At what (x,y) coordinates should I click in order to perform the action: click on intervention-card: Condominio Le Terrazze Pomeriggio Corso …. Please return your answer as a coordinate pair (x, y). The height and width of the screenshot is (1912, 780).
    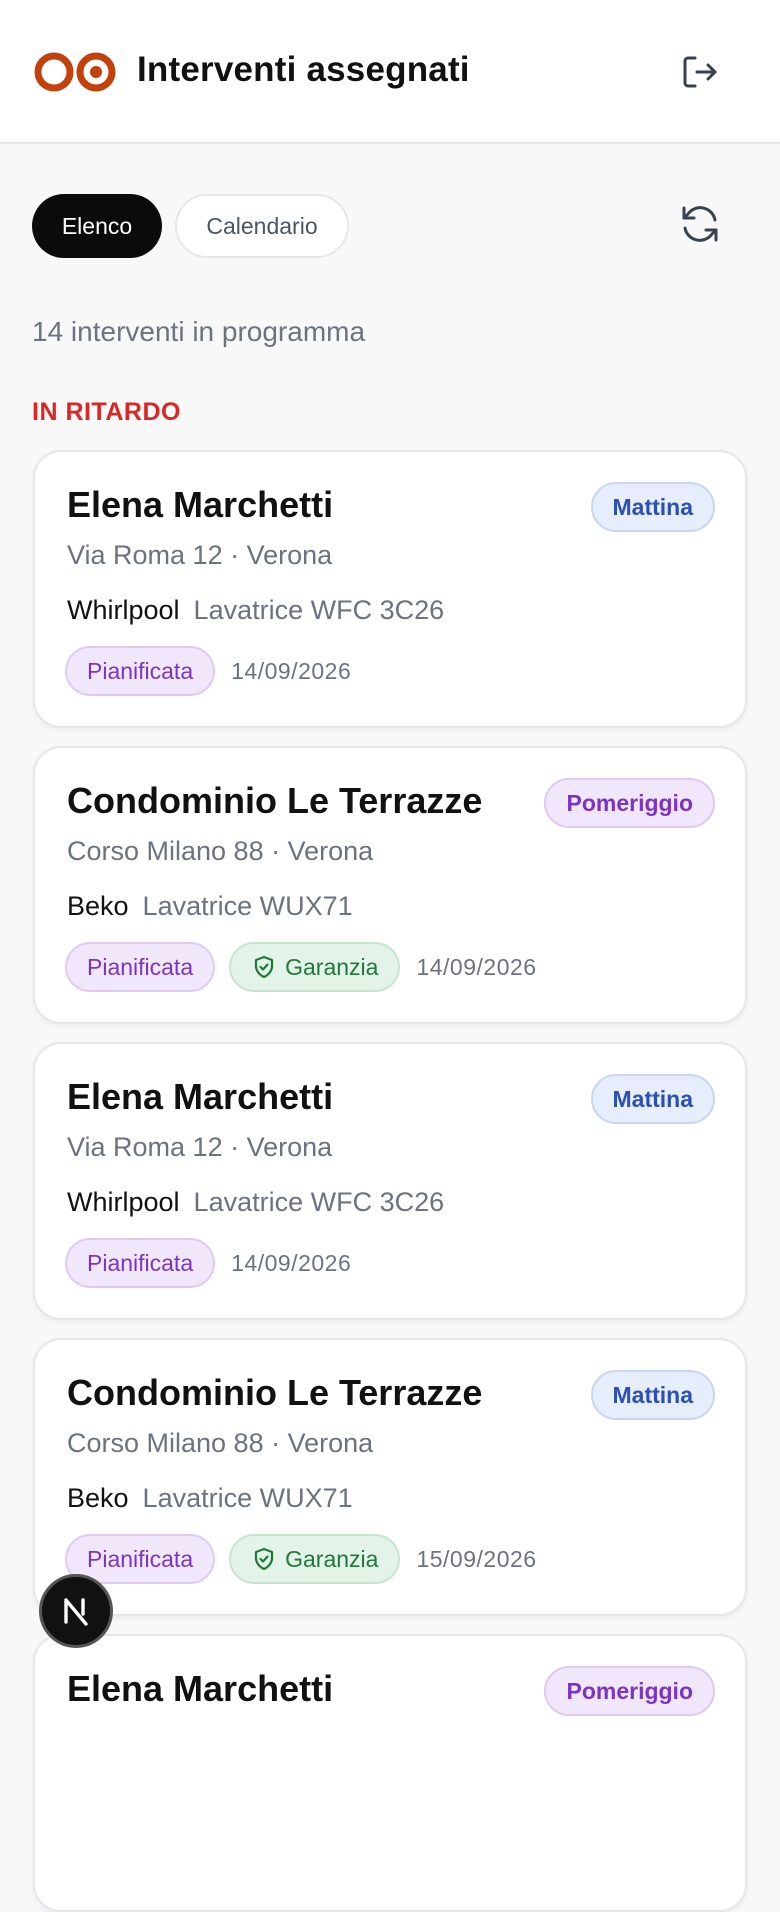
    Looking at the image, I should click on (390, 885).